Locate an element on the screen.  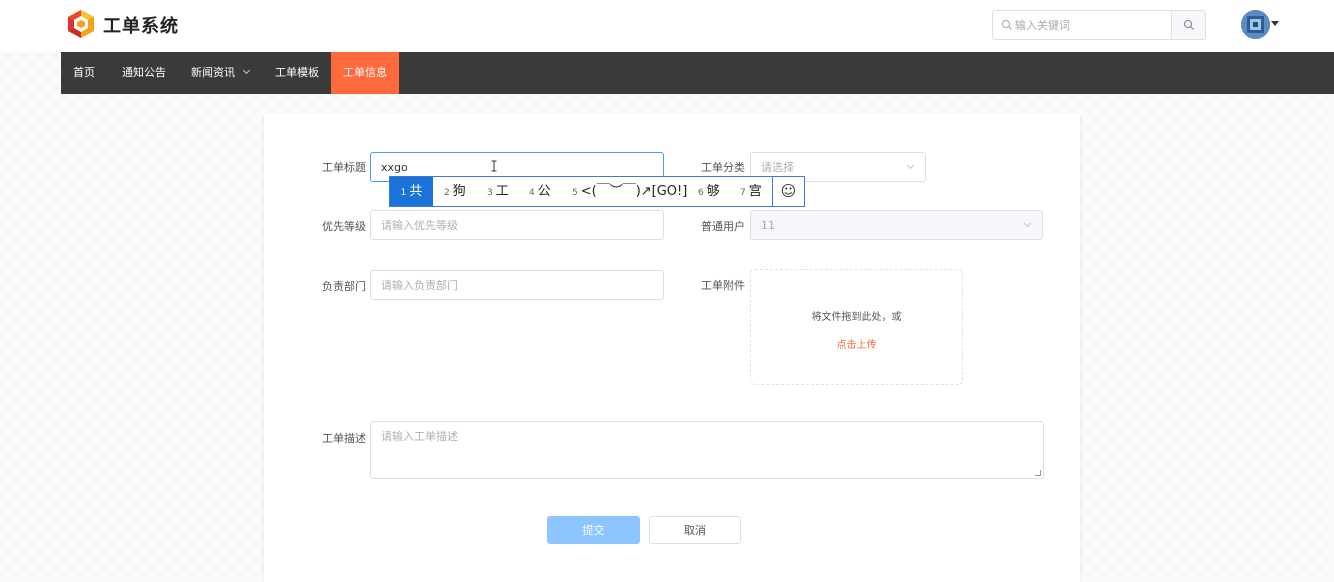
search-icon is located at coordinates (1006, 24).